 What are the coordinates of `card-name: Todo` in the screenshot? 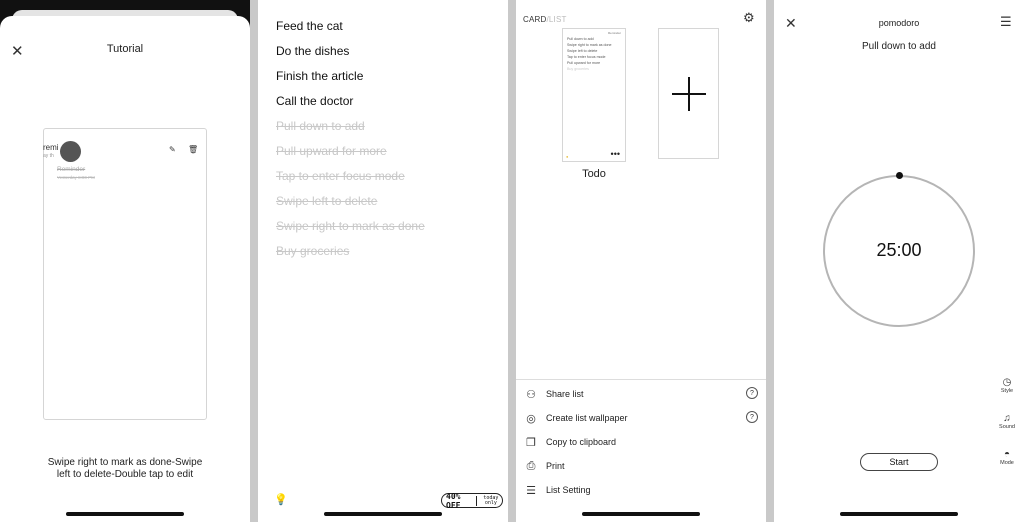 It's located at (594, 174).